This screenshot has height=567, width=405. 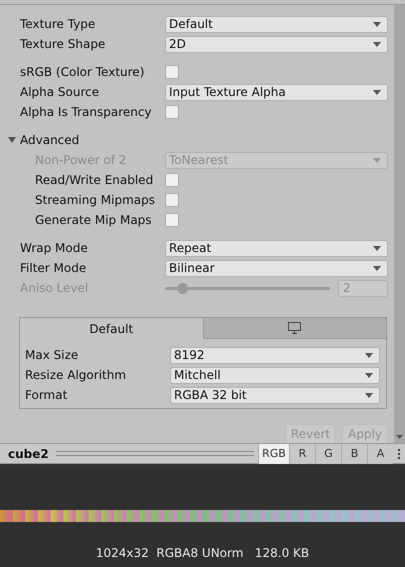 What do you see at coordinates (54, 248) in the screenshot?
I see `field-label: Wrap Mode` at bounding box center [54, 248].